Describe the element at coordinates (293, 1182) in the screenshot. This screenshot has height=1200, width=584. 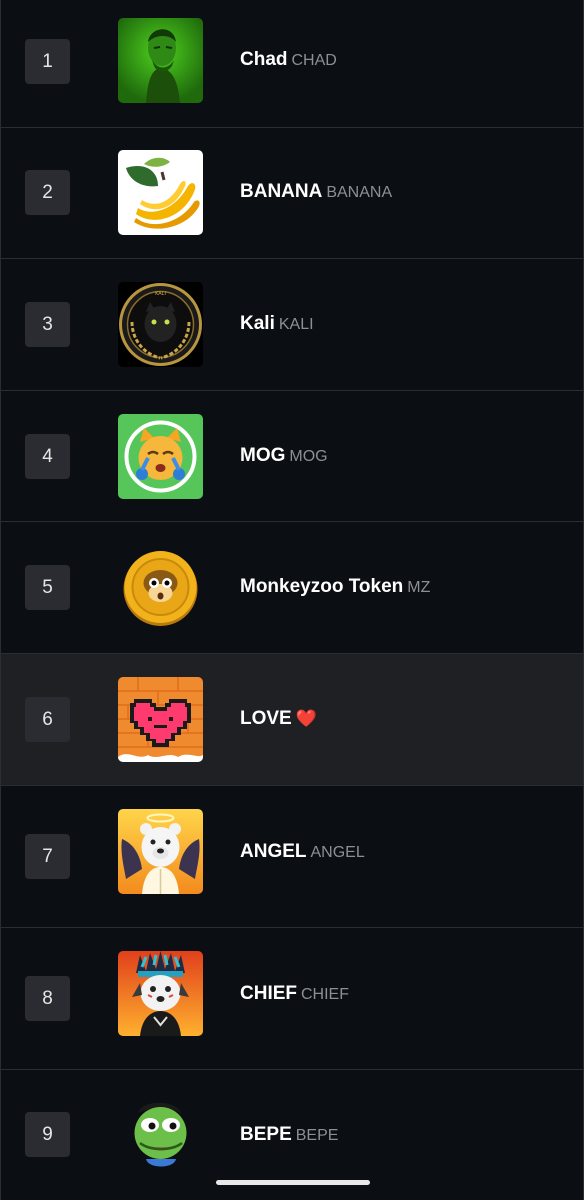
I see `home-indicator` at that location.